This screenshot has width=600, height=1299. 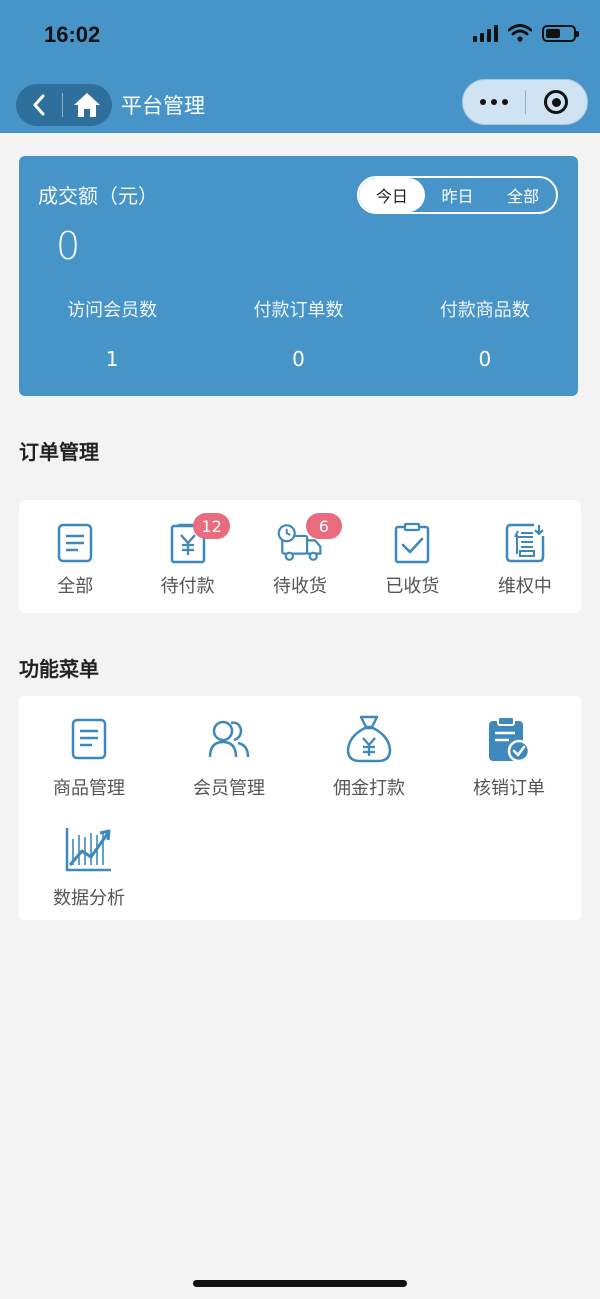 I want to click on period-toggle: 今日 昨日 全部, so click(x=457, y=195).